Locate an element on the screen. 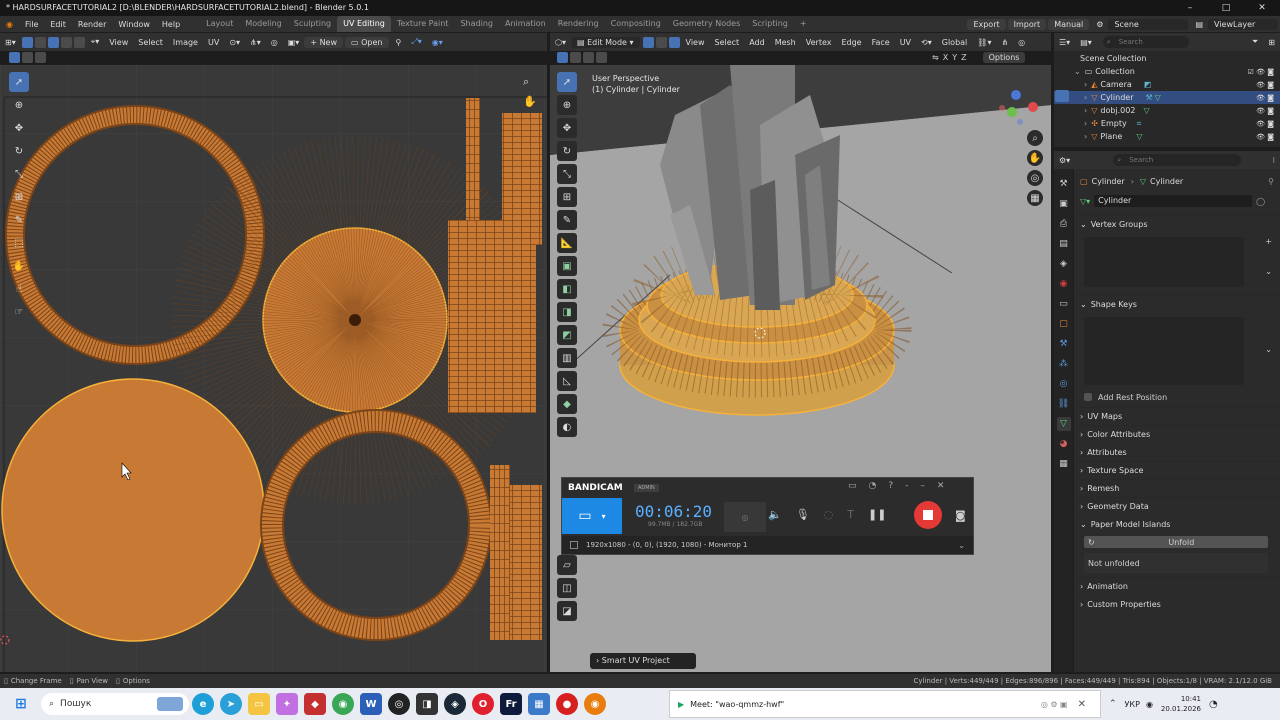  sync-selection-icon is located at coordinates (27, 42).